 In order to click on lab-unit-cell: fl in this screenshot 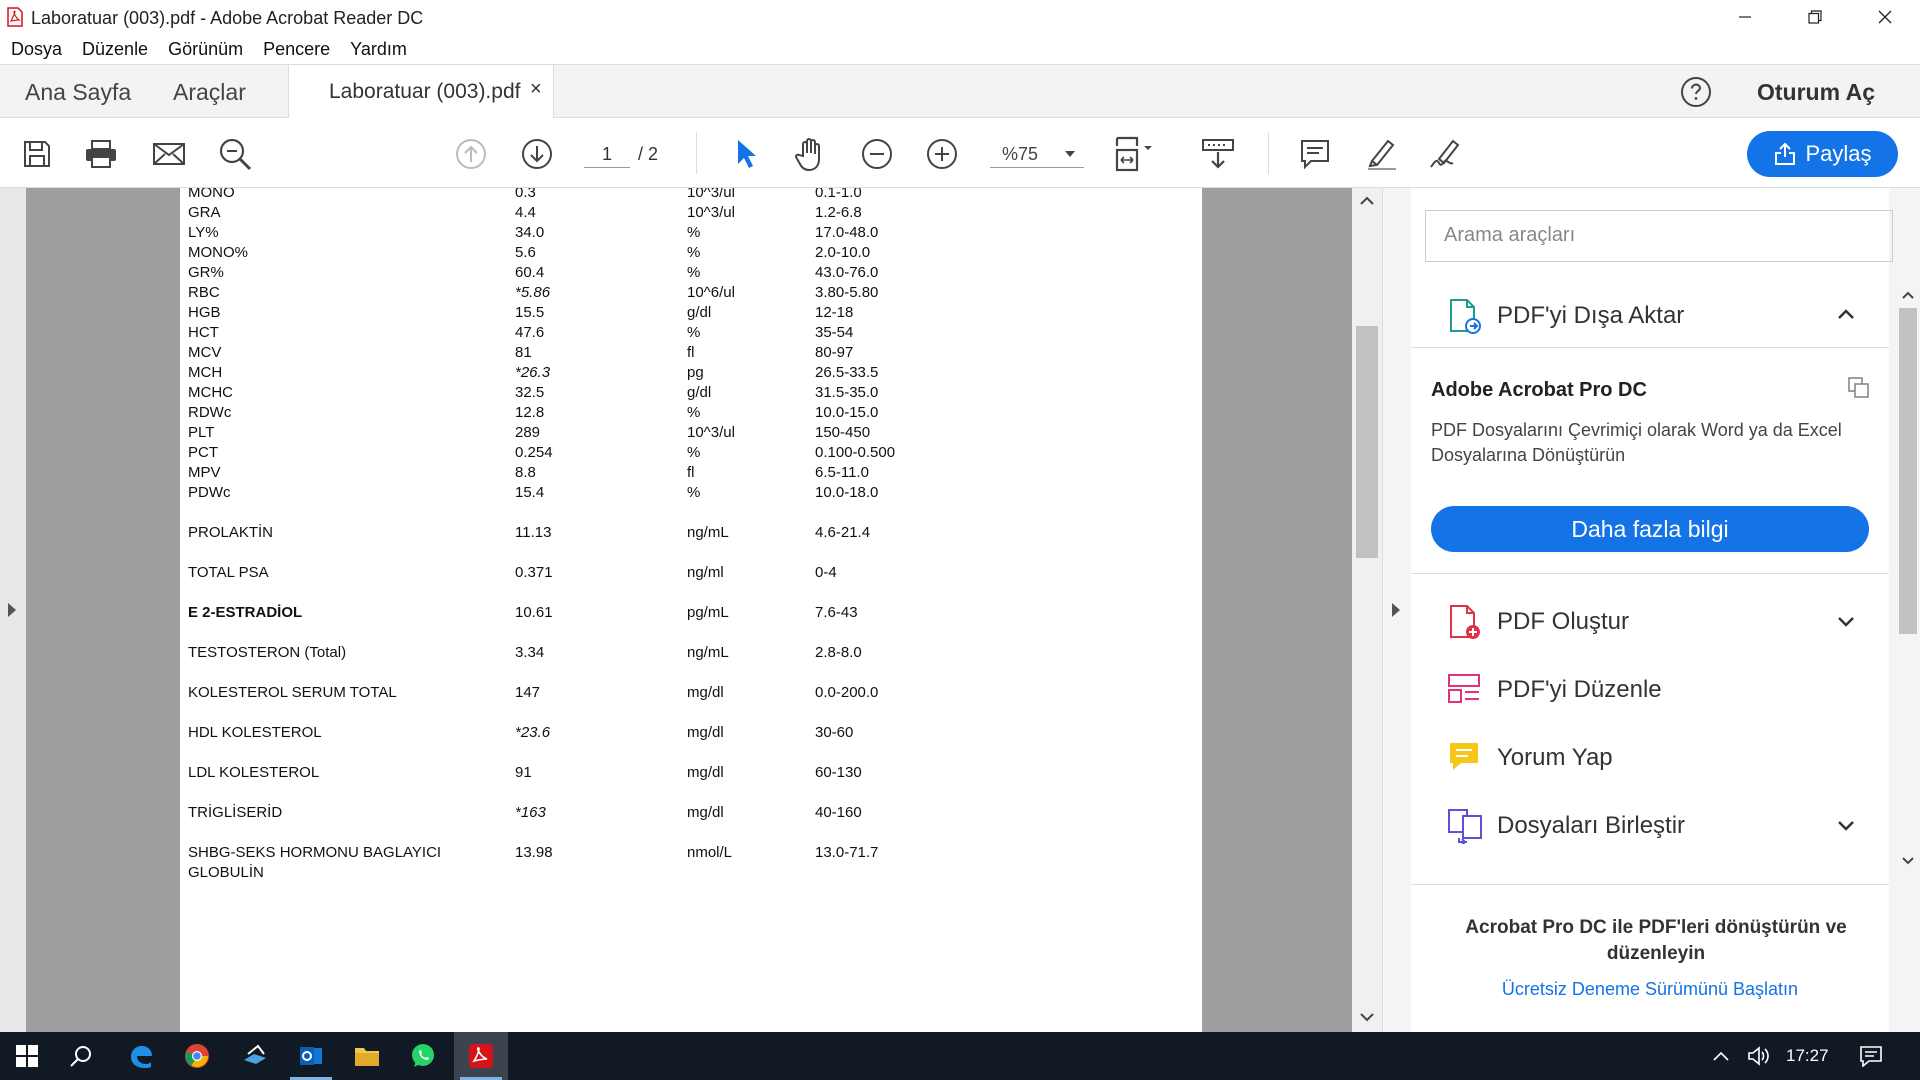, I will do `click(691, 352)`.